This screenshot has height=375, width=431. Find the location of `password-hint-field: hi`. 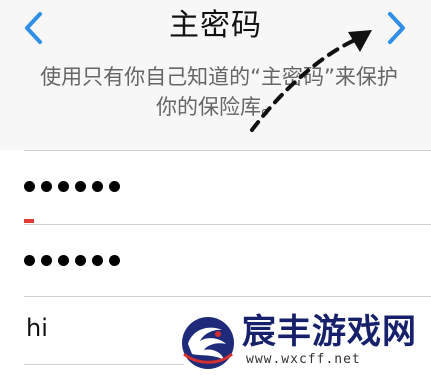

password-hint-field: hi is located at coordinates (37, 328).